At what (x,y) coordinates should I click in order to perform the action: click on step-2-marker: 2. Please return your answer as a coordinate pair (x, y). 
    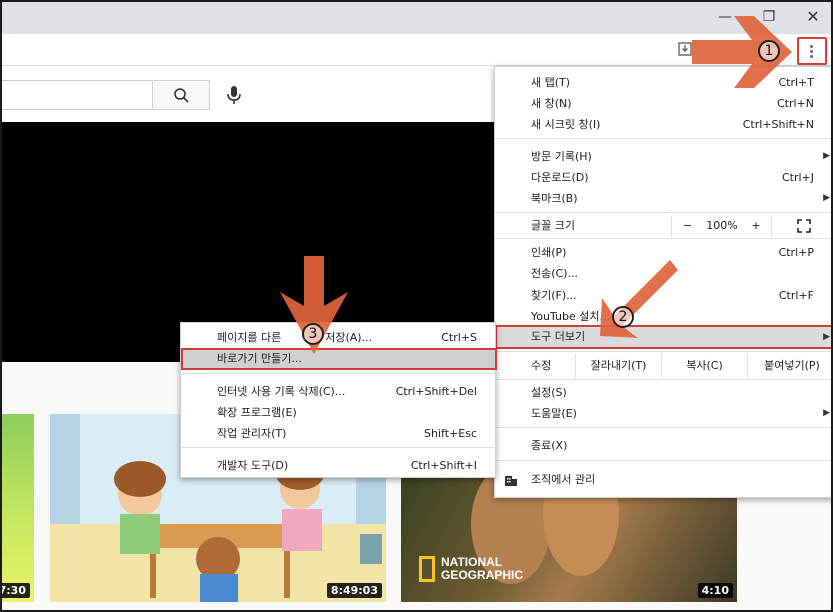
    Looking at the image, I should click on (623, 317).